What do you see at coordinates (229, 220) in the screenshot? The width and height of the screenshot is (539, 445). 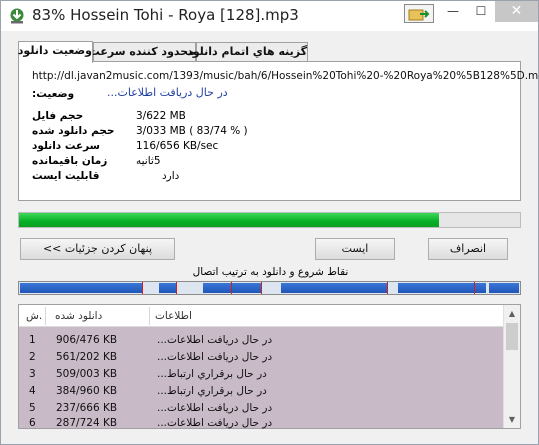 I see `progress-fill` at bounding box center [229, 220].